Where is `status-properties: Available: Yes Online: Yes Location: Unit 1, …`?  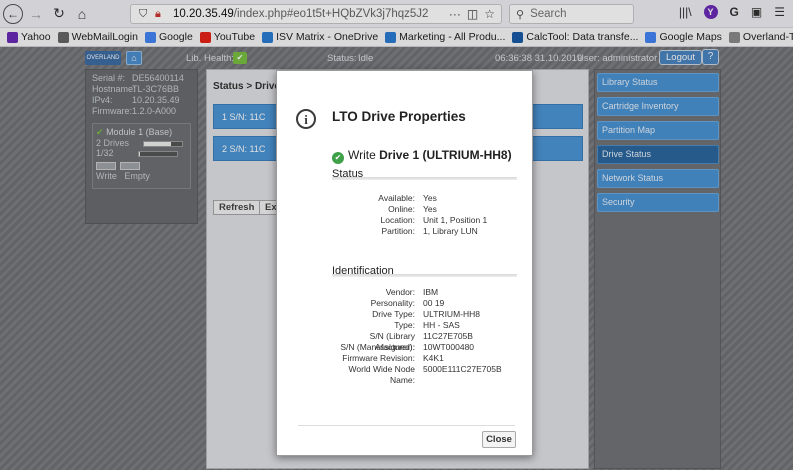 status-properties: Available: Yes Online: Yes Location: Unit 1, … is located at coordinates (432, 215).